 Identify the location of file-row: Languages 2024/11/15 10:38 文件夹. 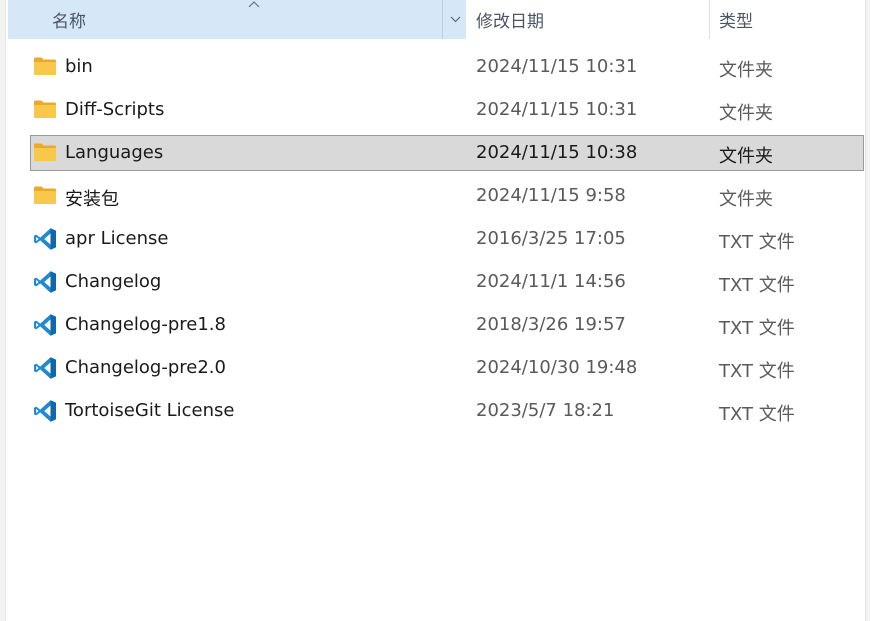
(447, 153).